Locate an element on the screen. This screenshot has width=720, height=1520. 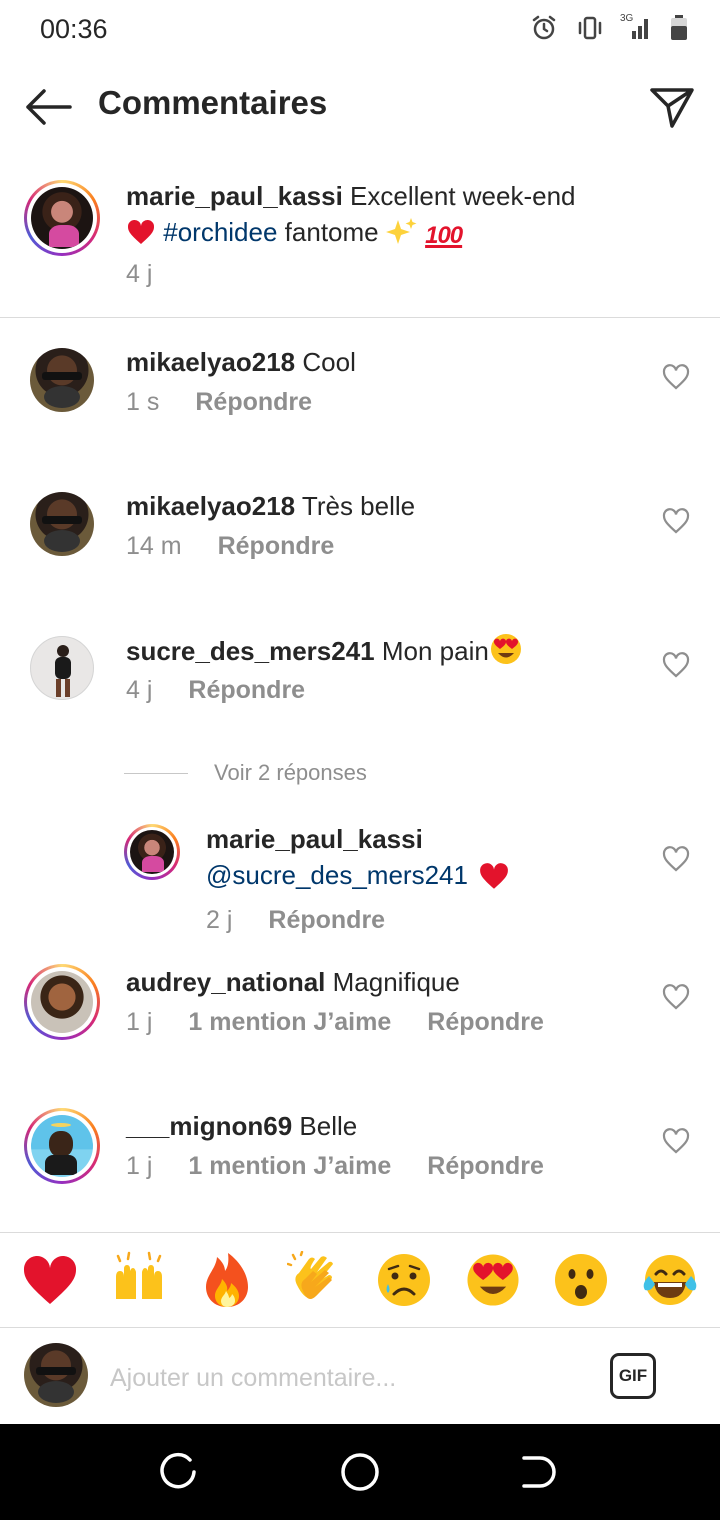
heart-eyes-emoji-button is located at coordinates (493, 1280).